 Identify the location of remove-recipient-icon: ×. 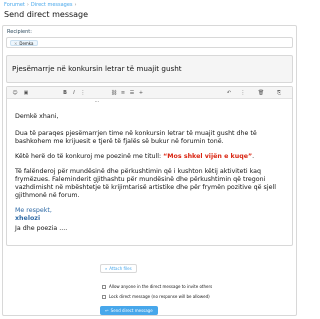
(15, 43).